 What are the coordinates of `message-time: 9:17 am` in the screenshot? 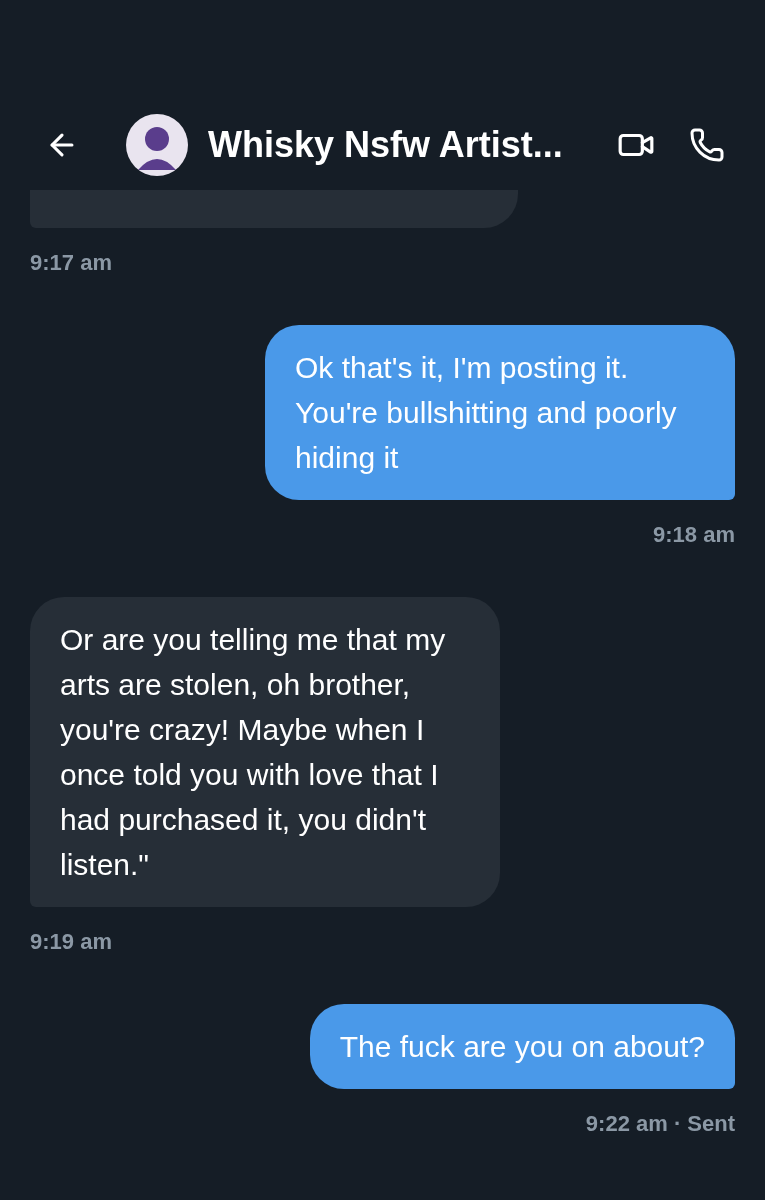 It's located at (71, 263).